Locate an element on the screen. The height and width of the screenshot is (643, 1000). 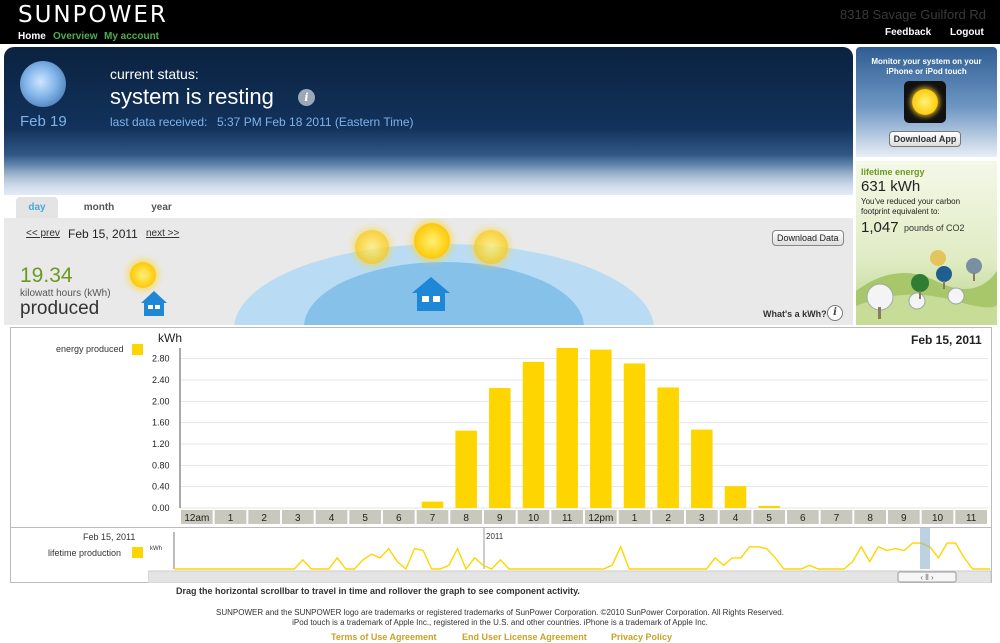
privacy-policy-link: Privacy Policy is located at coordinates (641, 637).